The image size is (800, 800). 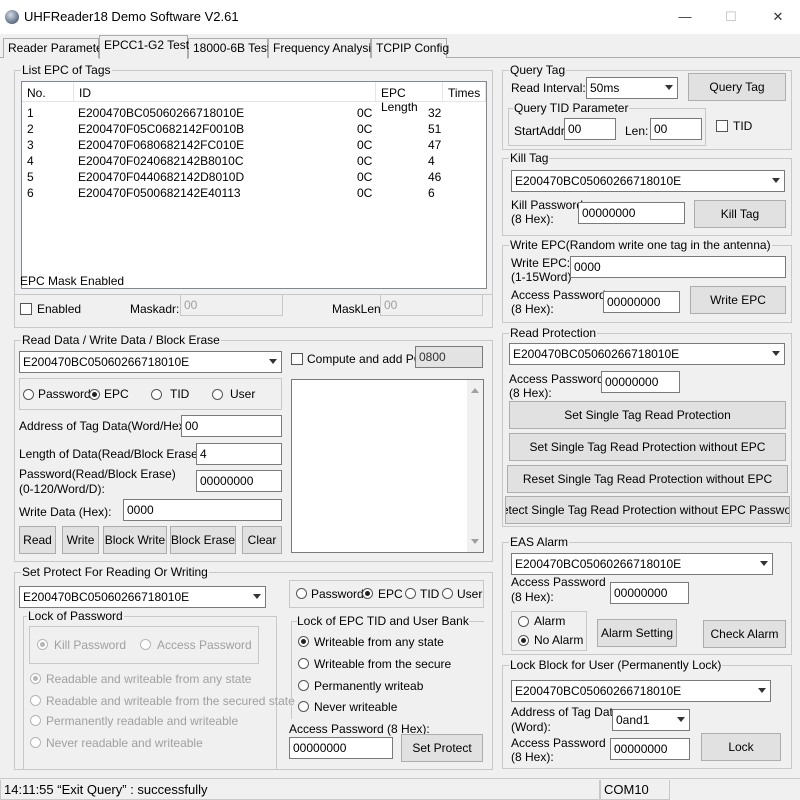 What do you see at coordinates (116, 394) in the screenshot?
I see `mem-epc-label: EPC` at bounding box center [116, 394].